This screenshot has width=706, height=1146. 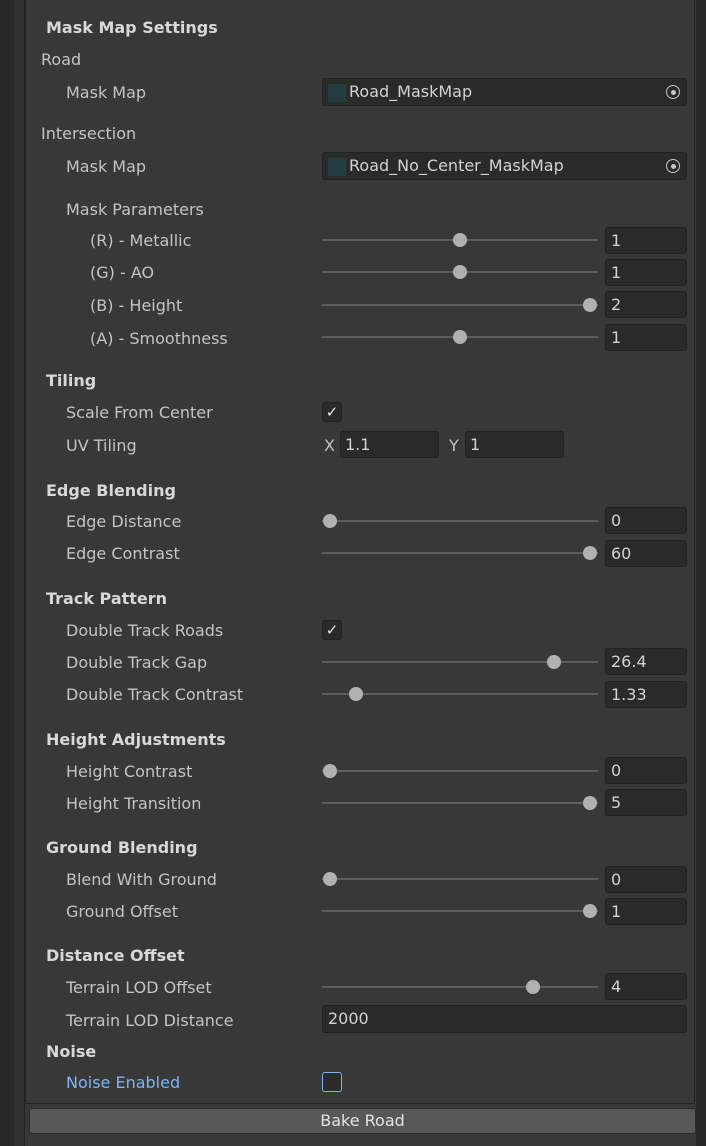 I want to click on uv-tiling-label: UV Tiling, so click(x=101, y=445).